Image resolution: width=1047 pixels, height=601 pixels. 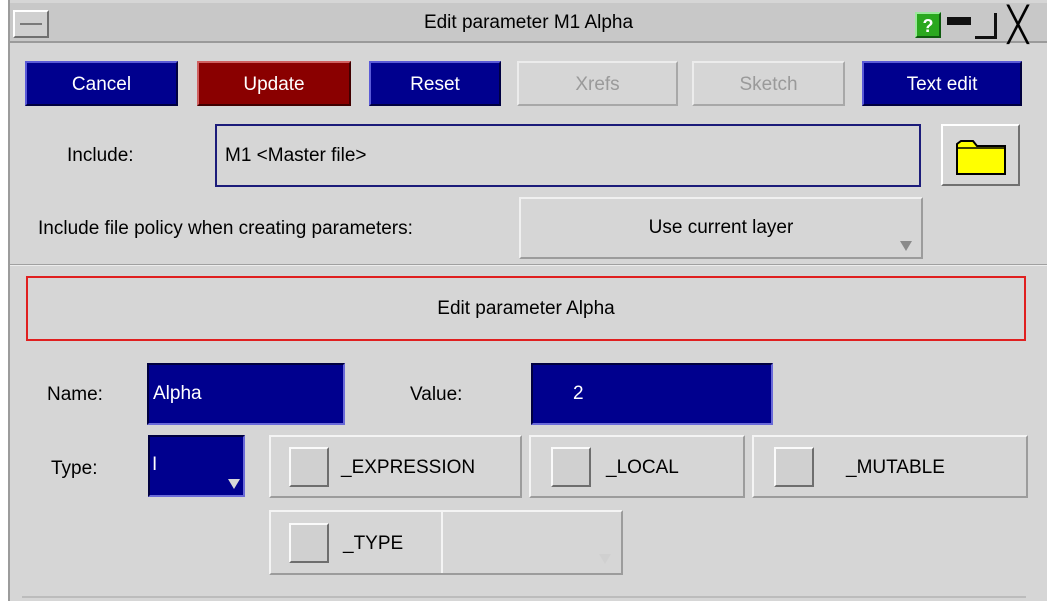 What do you see at coordinates (75, 394) in the screenshot?
I see `name-label: Name:` at bounding box center [75, 394].